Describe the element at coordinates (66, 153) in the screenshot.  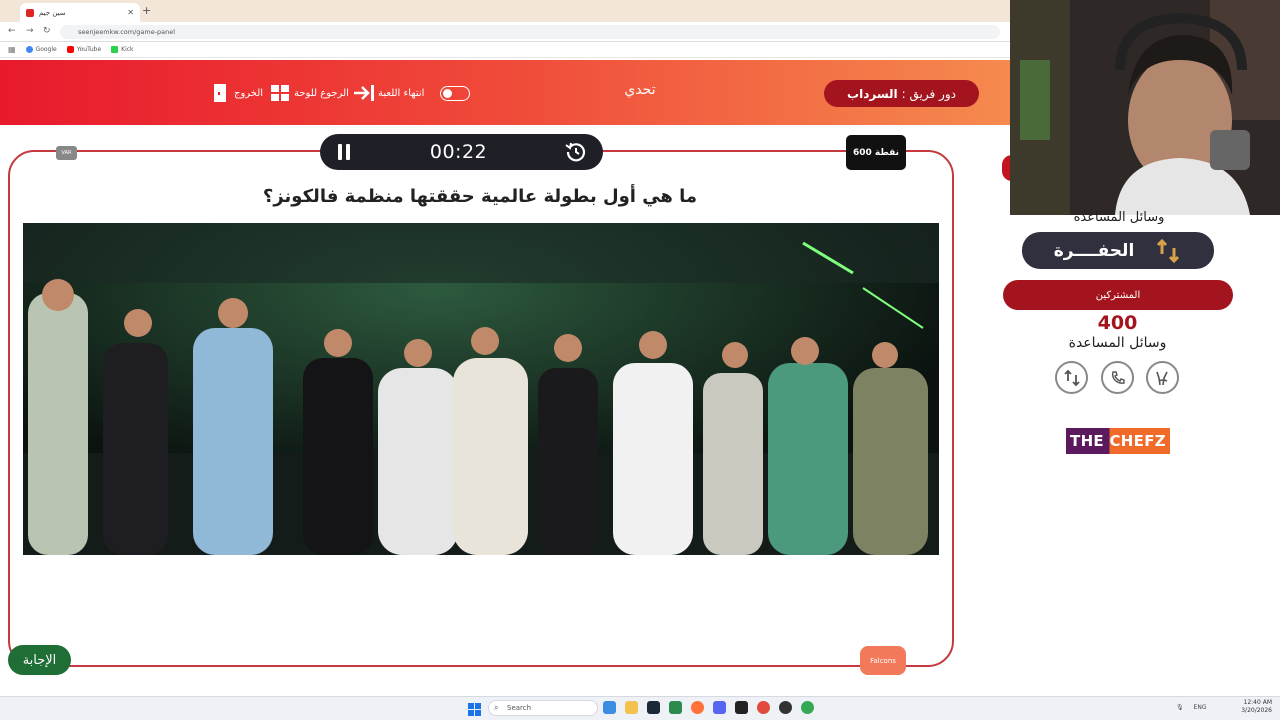
I see `var-badge: VAR` at that location.